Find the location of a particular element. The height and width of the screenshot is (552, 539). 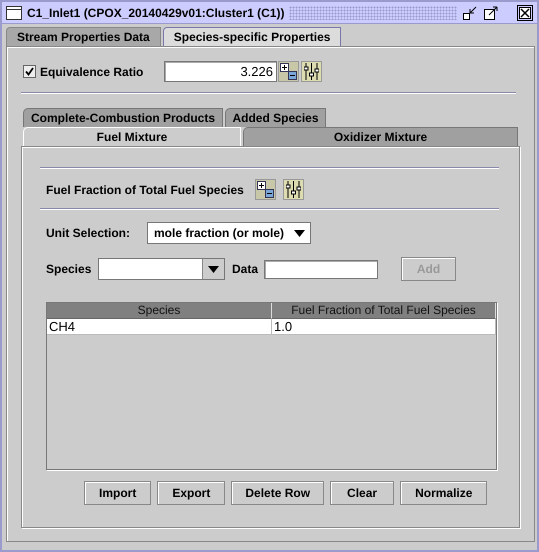

equivalence-ratio-label: Equivalence Ratio is located at coordinates (92, 71).